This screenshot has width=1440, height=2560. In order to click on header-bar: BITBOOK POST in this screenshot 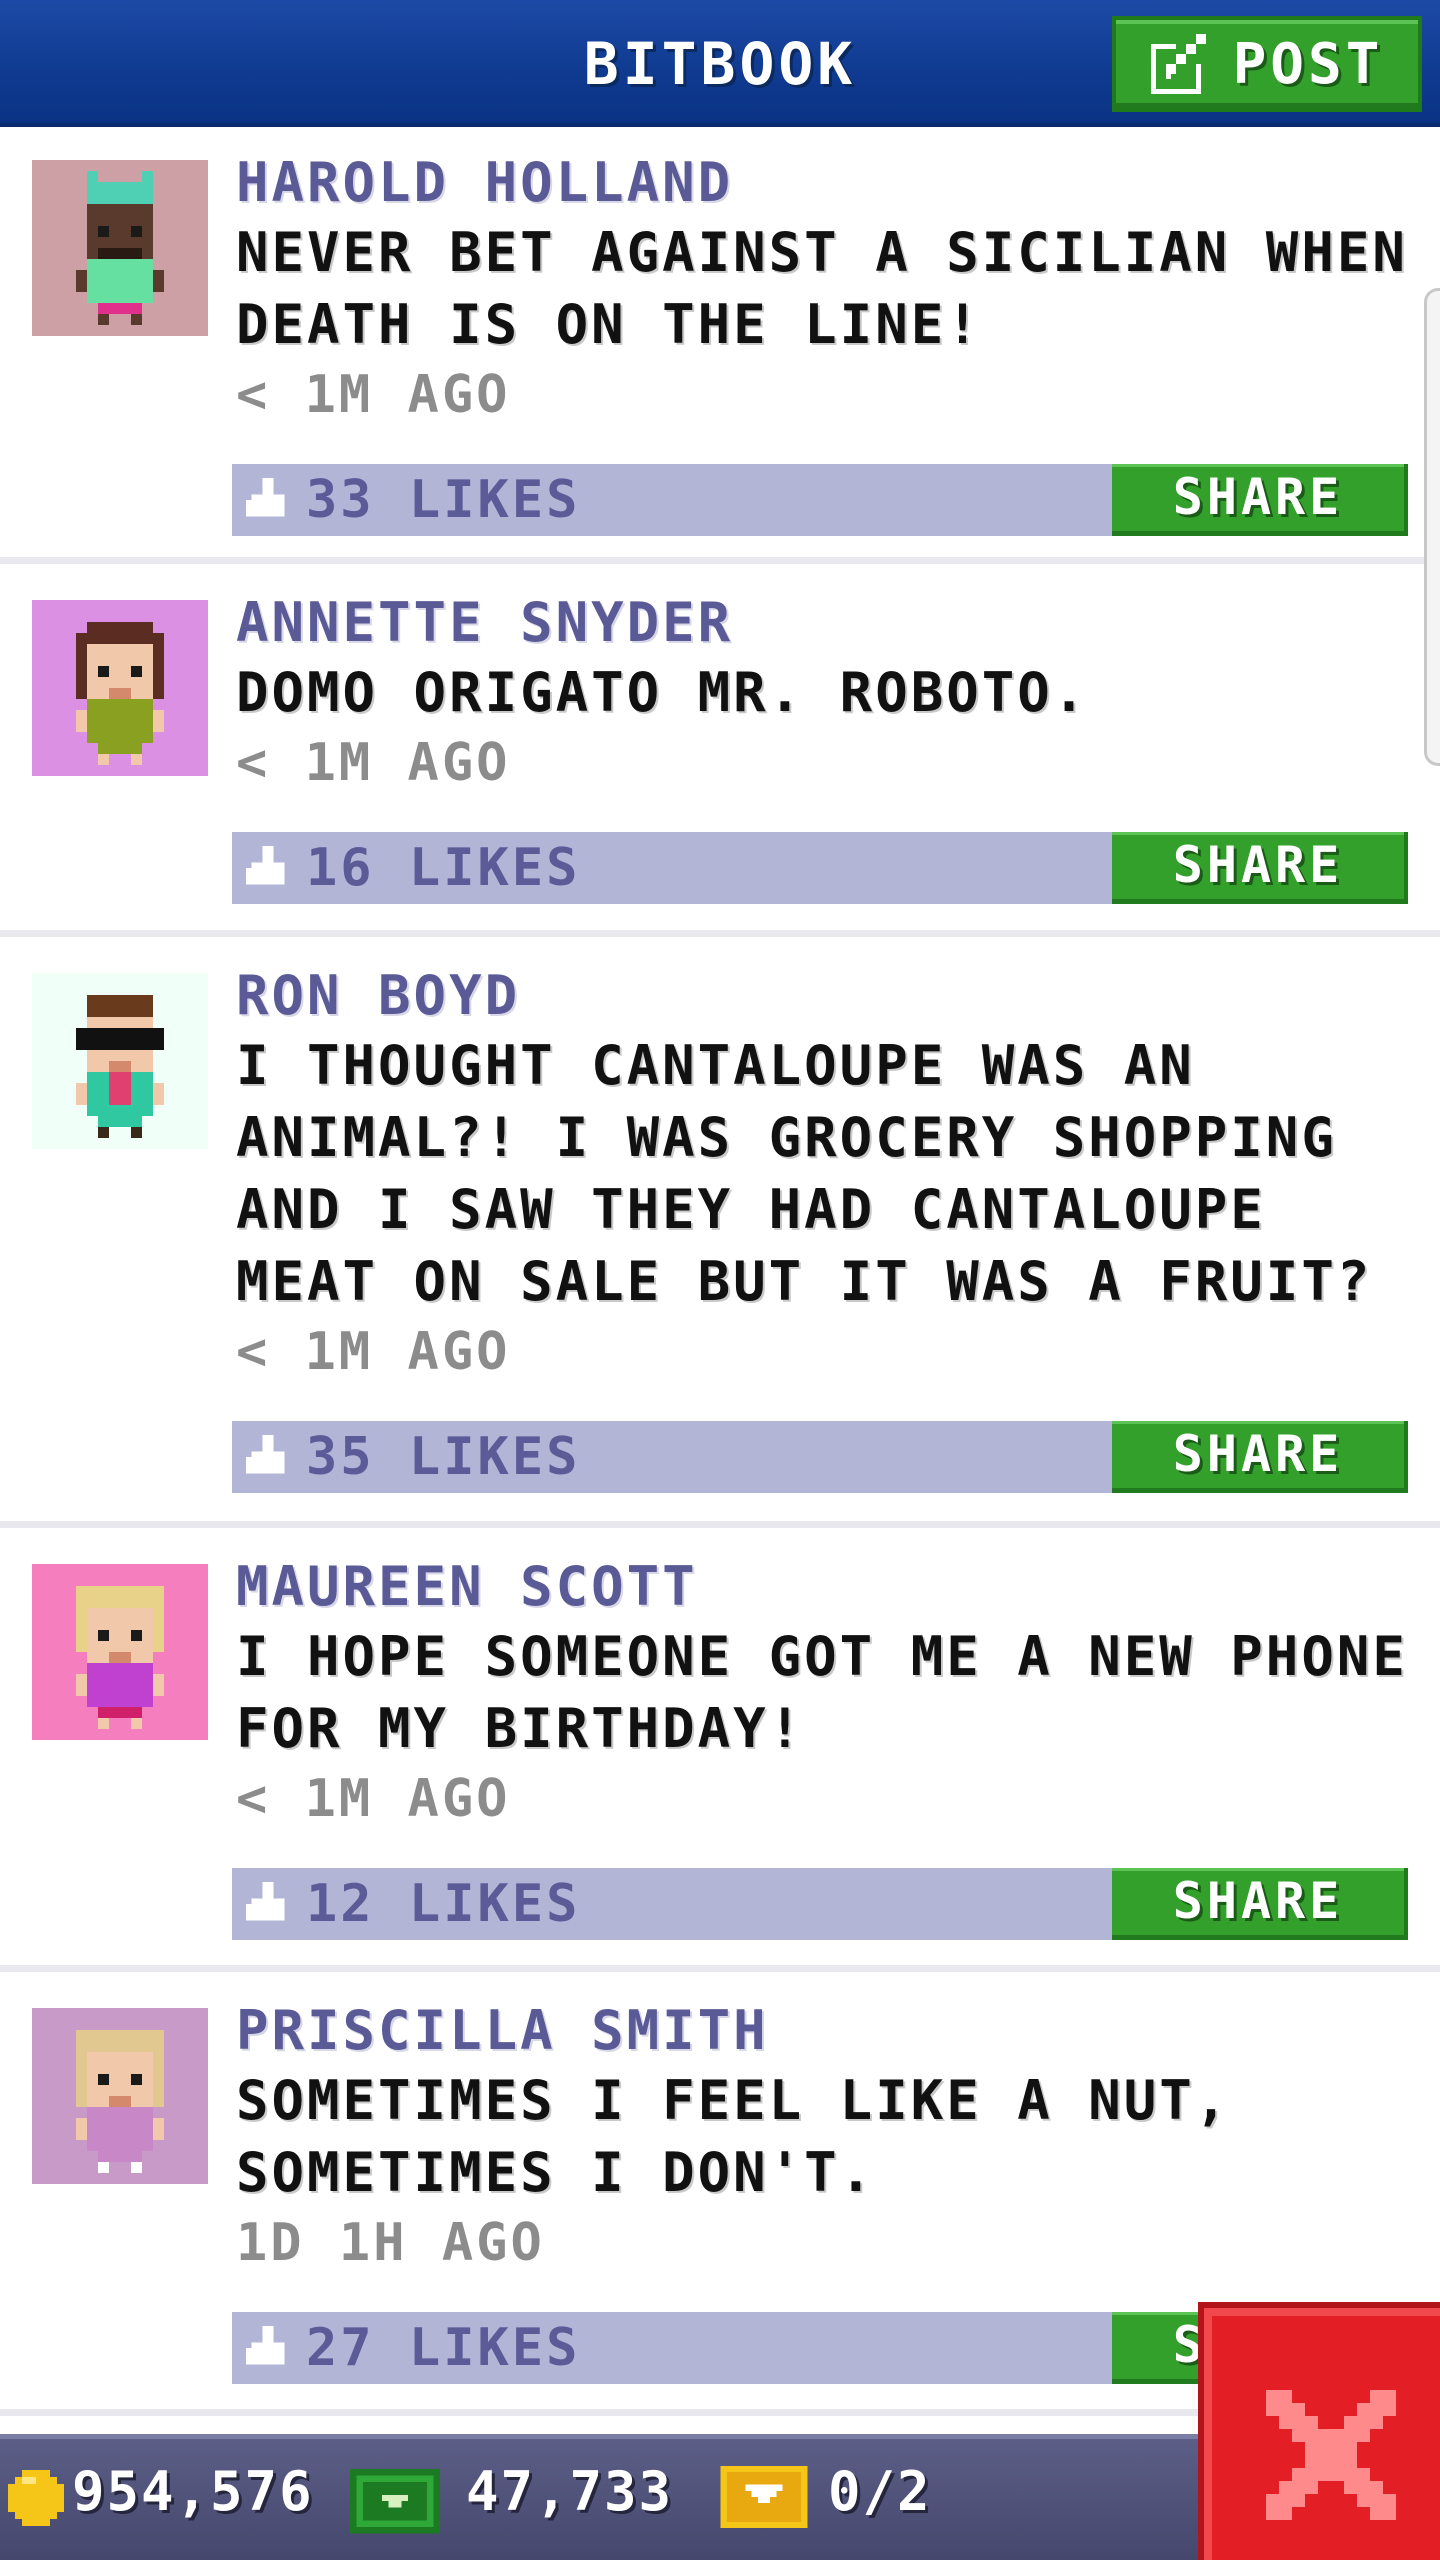, I will do `click(720, 63)`.